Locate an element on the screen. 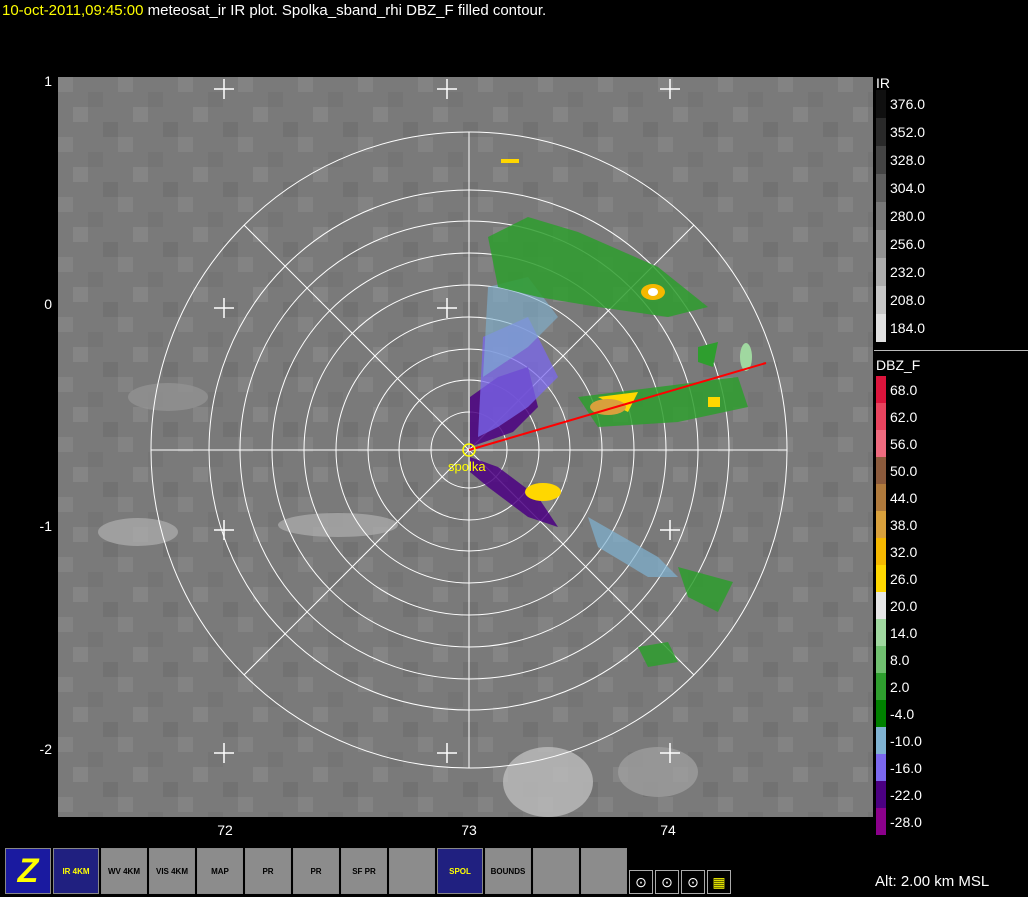 This screenshot has width=1028, height=897. dbz-colorbar-label: 14.0 is located at coordinates (904, 632).